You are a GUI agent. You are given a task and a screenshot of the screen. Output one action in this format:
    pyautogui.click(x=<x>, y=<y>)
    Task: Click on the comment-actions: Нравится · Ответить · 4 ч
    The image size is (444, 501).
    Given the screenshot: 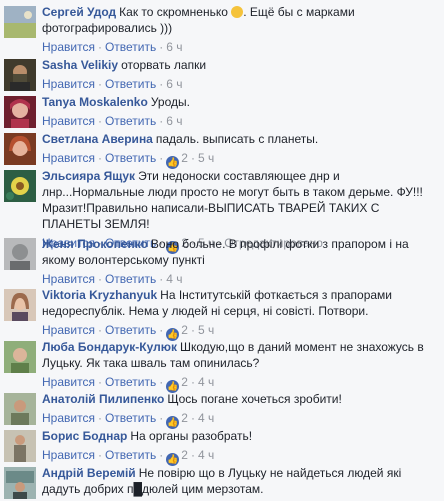 What is the action you would take?
    pyautogui.click(x=112, y=279)
    